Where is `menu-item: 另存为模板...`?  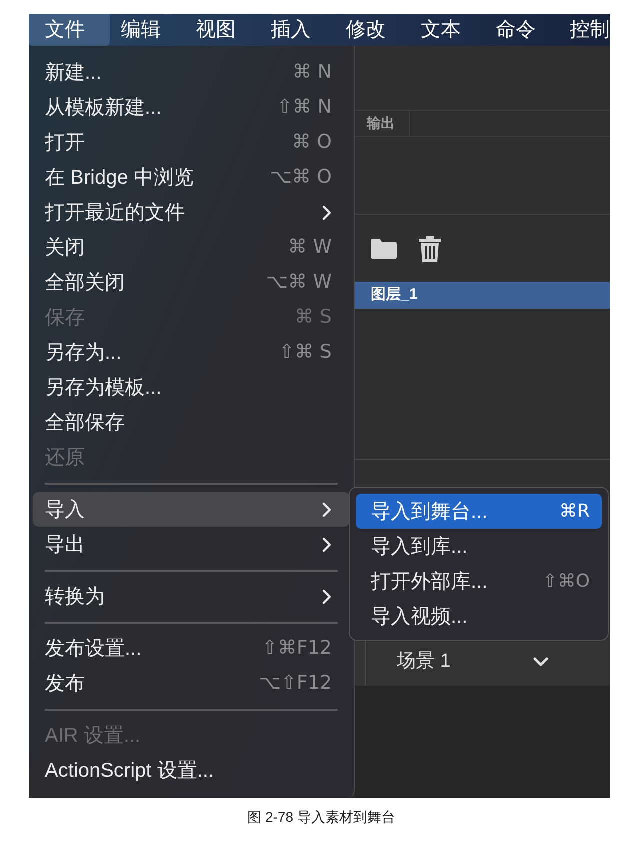
menu-item: 另存为模板... is located at coordinates (191, 387).